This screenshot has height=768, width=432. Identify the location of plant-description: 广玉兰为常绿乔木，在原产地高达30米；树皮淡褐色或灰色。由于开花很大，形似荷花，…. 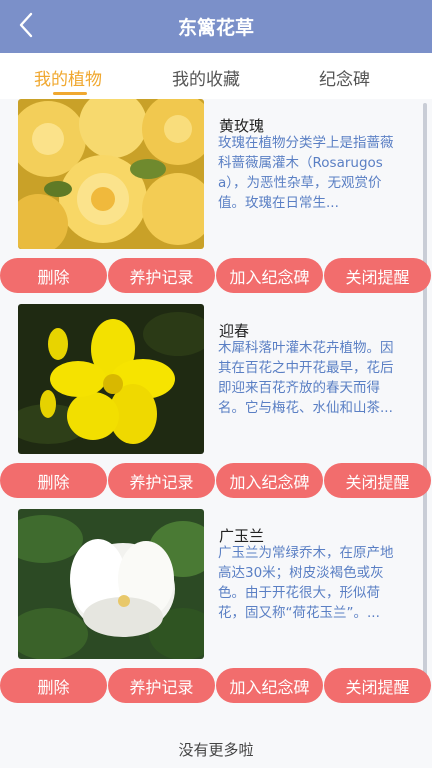
(306, 583).